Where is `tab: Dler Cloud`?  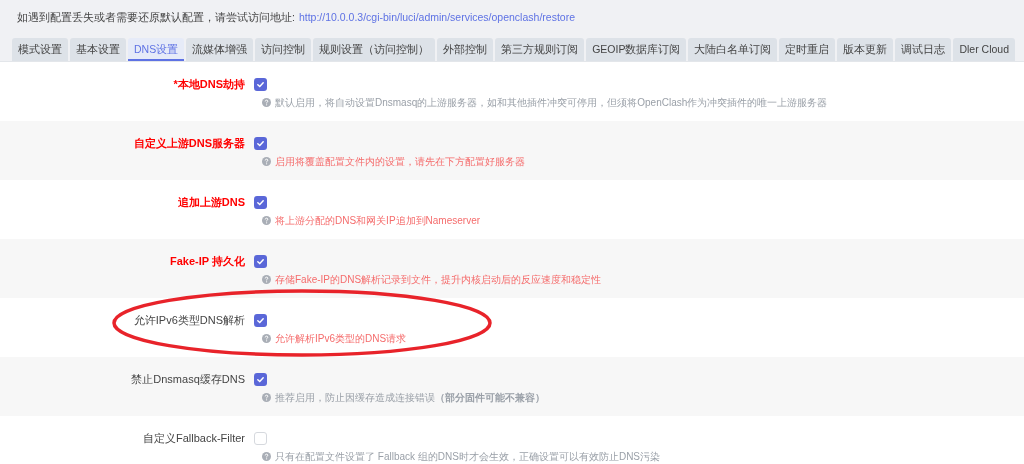 tab: Dler Cloud is located at coordinates (984, 49).